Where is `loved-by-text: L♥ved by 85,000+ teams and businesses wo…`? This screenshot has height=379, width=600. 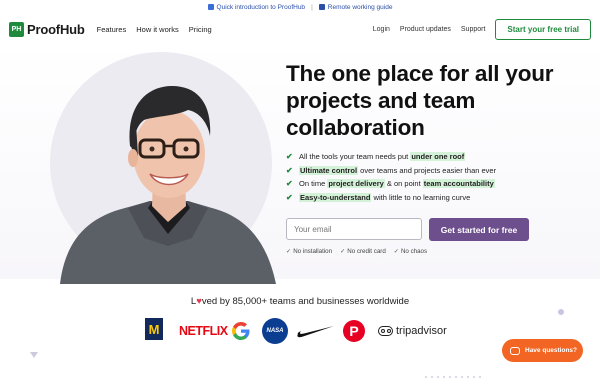 loved-by-text: L♥ved by 85,000+ teams and businesses wo… is located at coordinates (300, 301).